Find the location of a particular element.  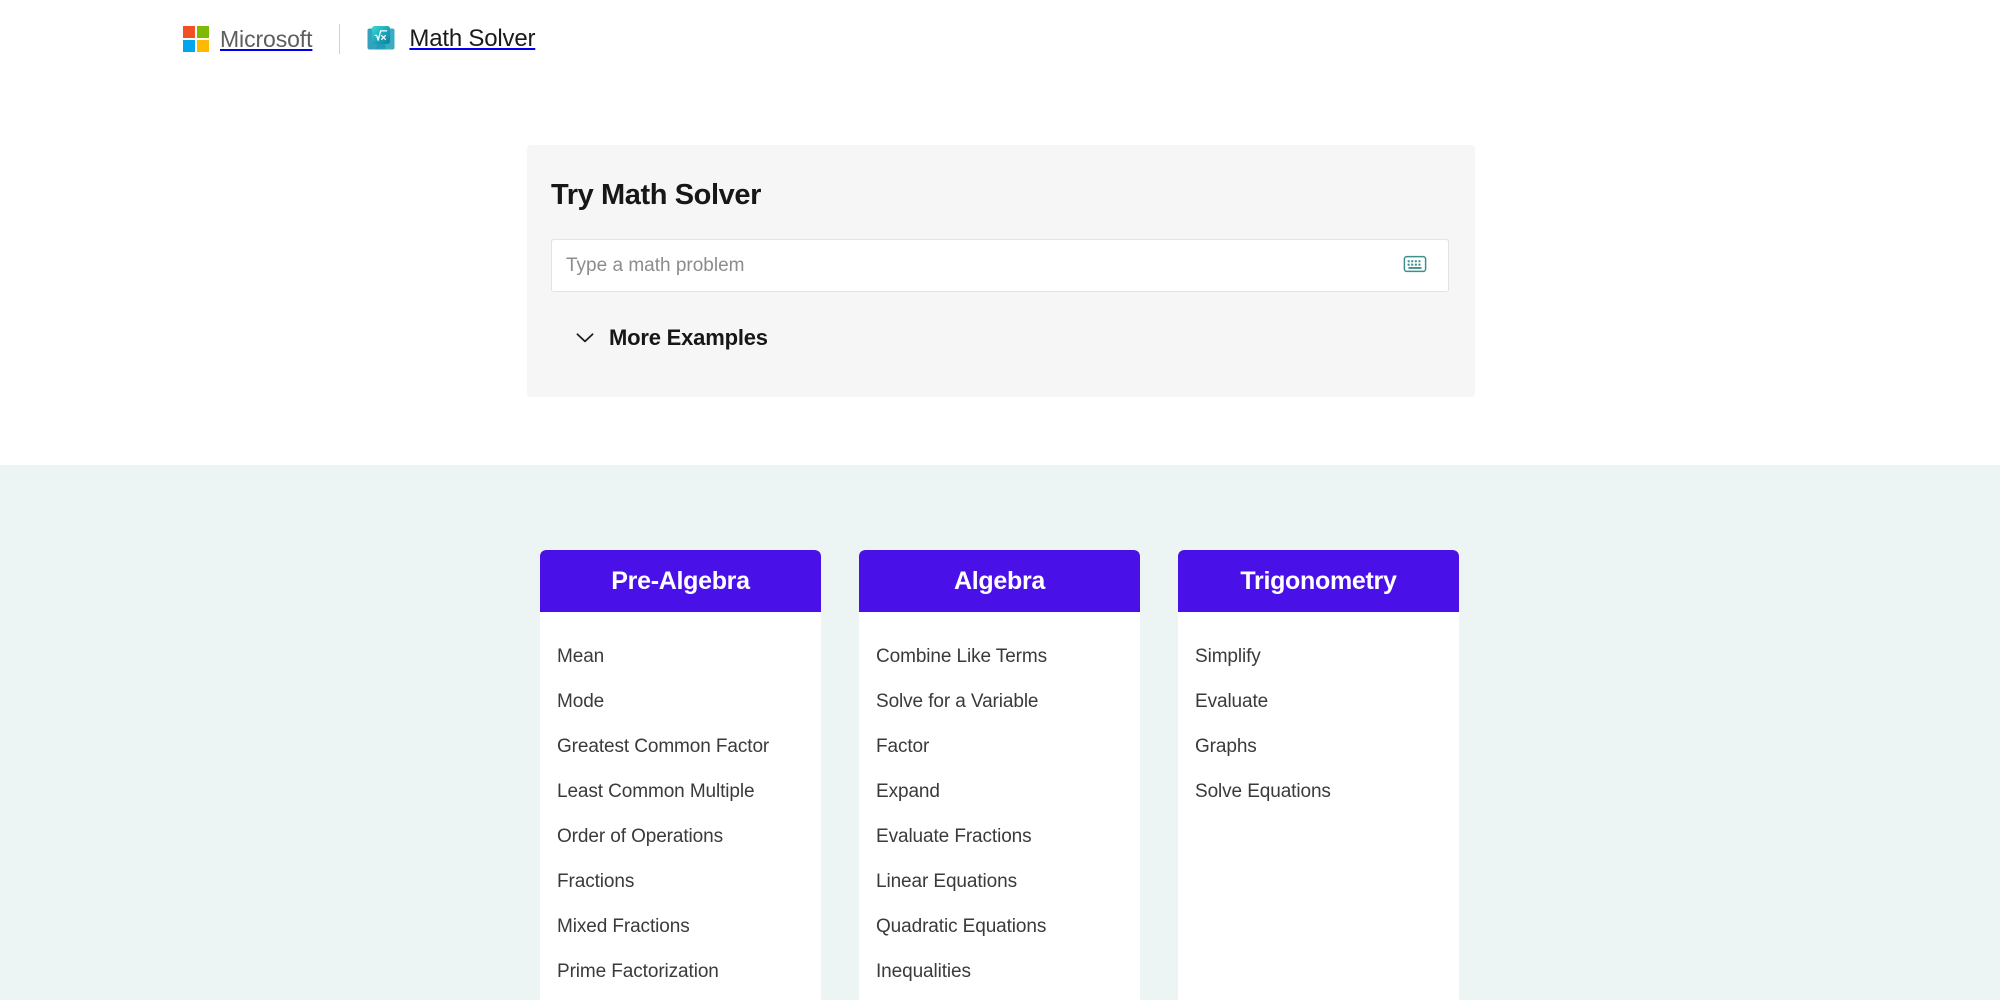

microsoft-wordmark: Microsoft is located at coordinates (266, 38).